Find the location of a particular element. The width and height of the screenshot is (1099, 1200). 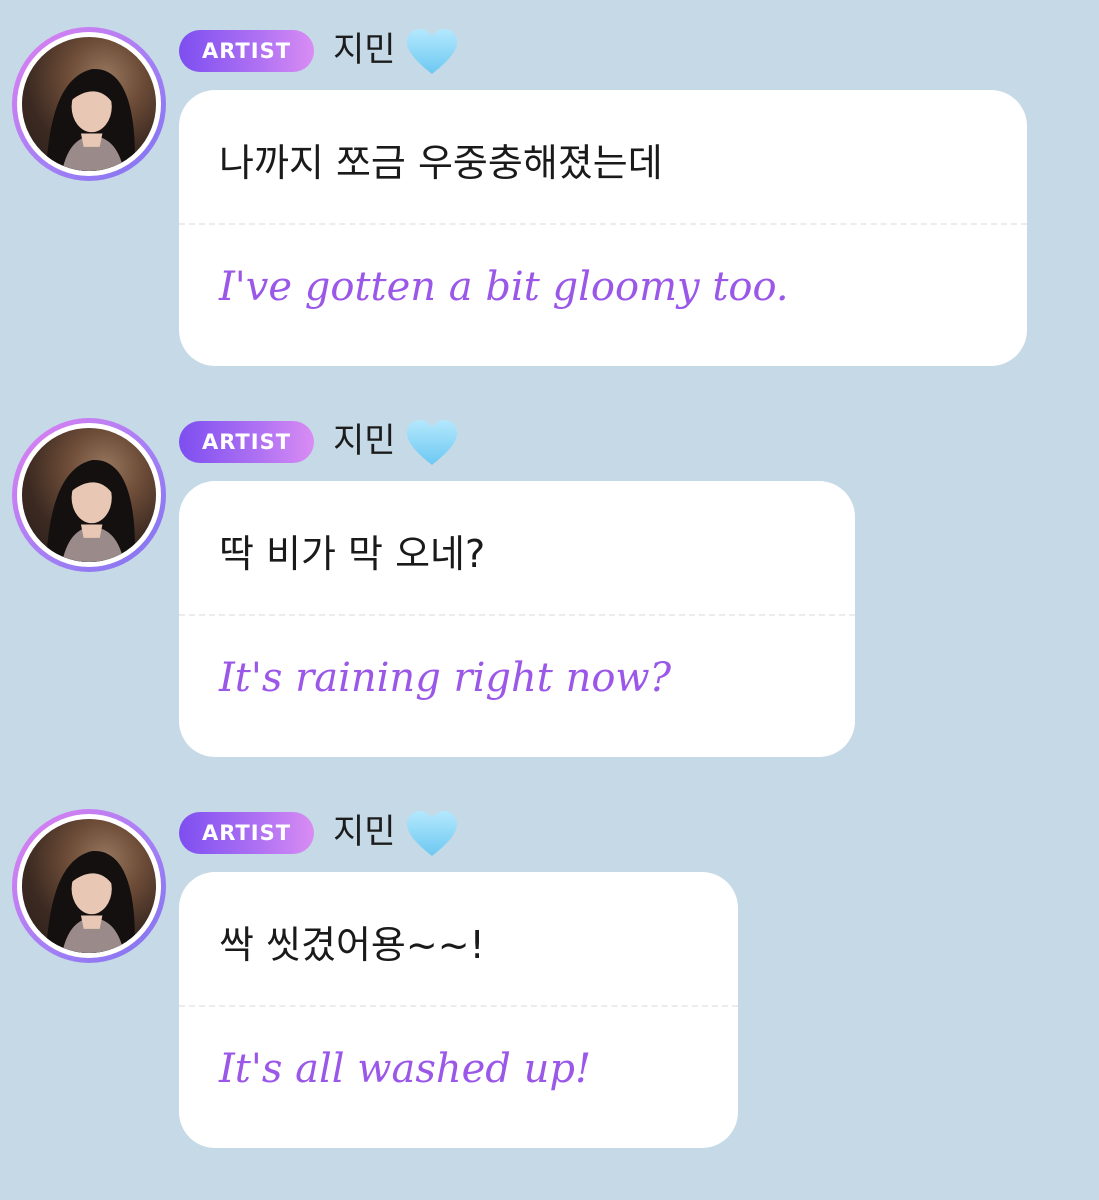

message-bubble: 싹 씻겼어용~~! It's all washed up! is located at coordinates (458, 1010).